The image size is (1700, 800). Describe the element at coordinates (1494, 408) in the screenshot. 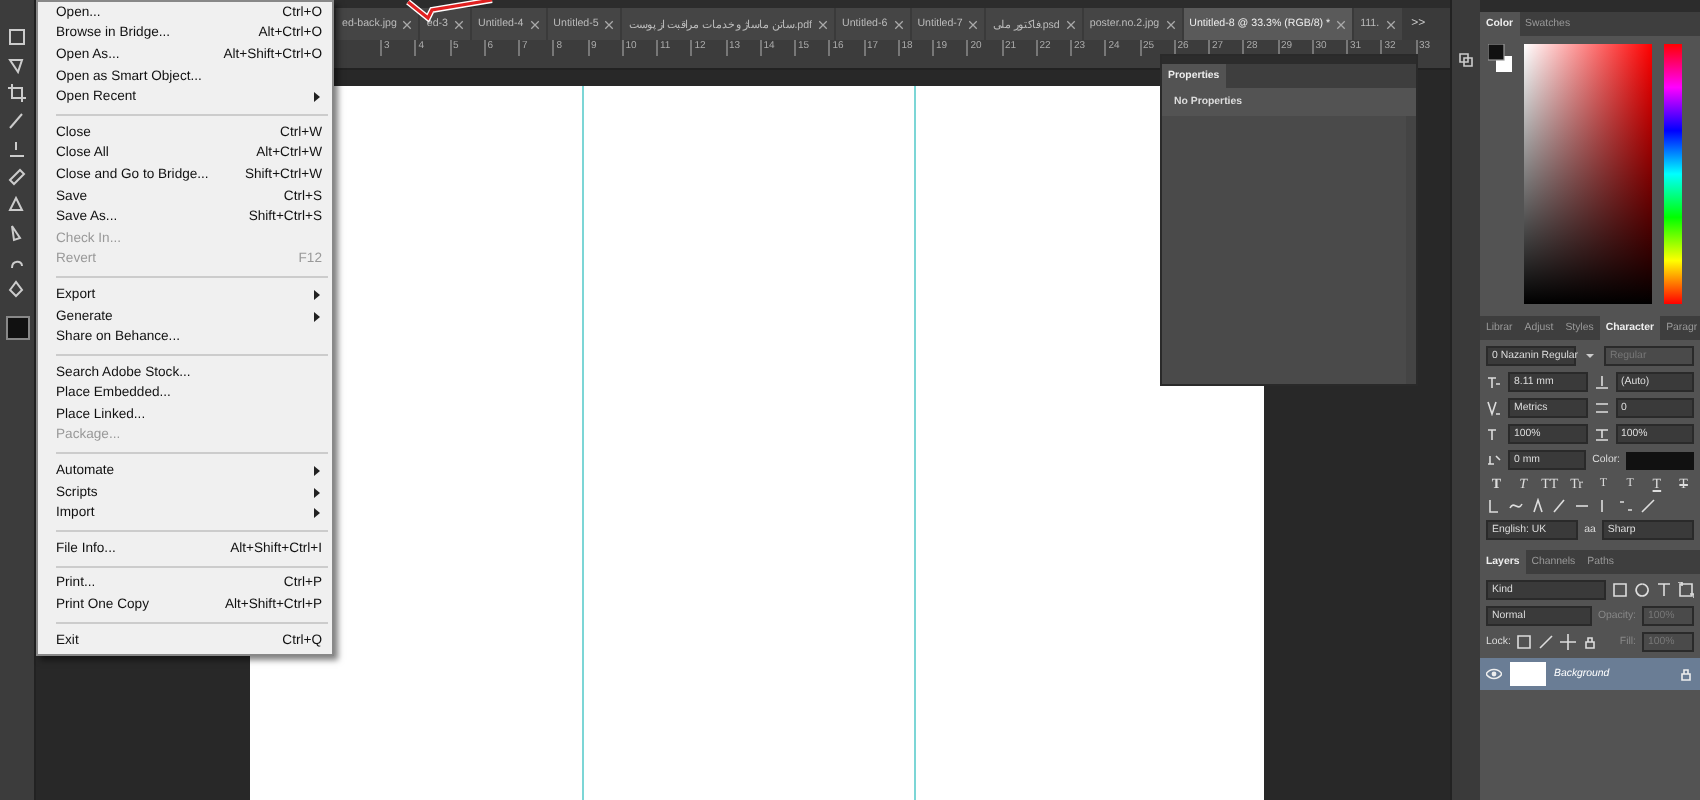

I see `kerning-icon` at that location.